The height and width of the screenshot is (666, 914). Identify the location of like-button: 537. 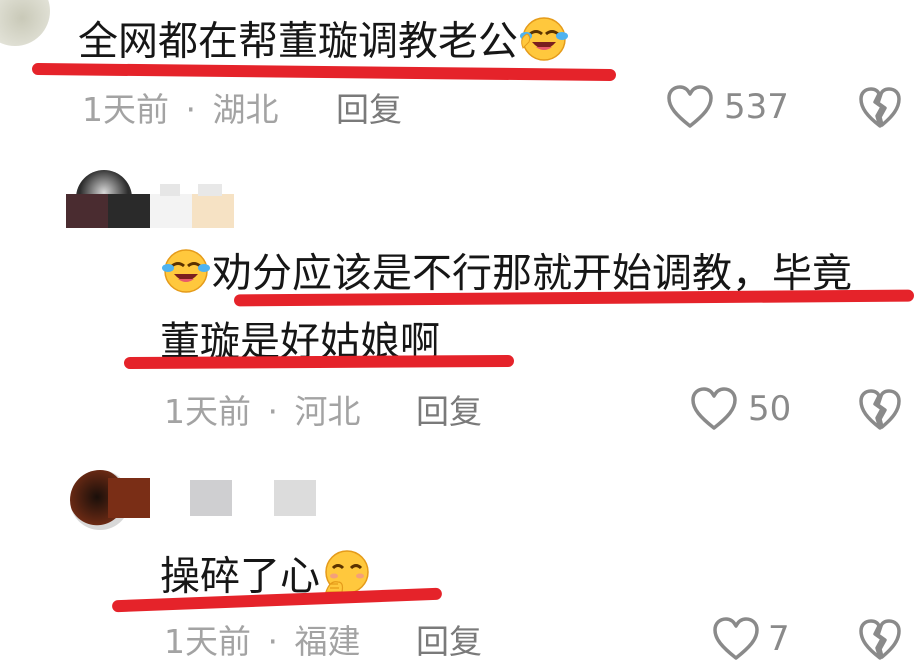
(727, 107).